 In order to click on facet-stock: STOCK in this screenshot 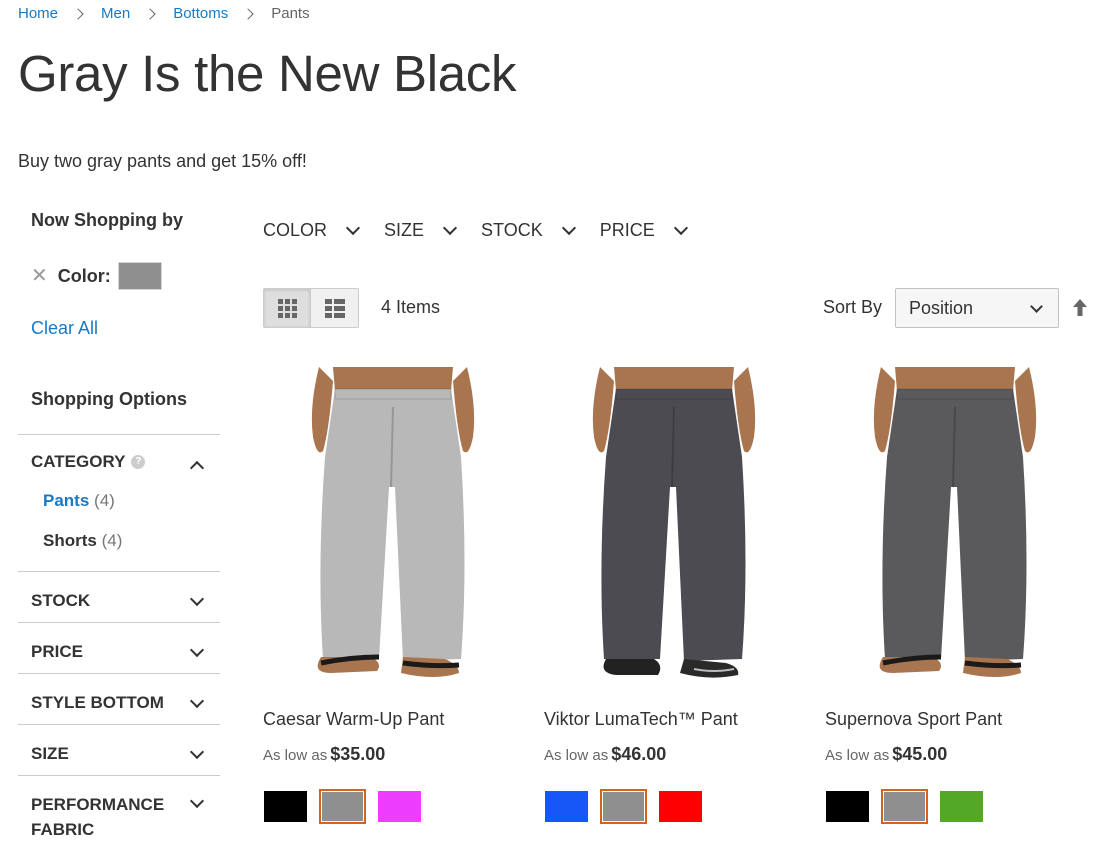, I will do `click(119, 597)`.